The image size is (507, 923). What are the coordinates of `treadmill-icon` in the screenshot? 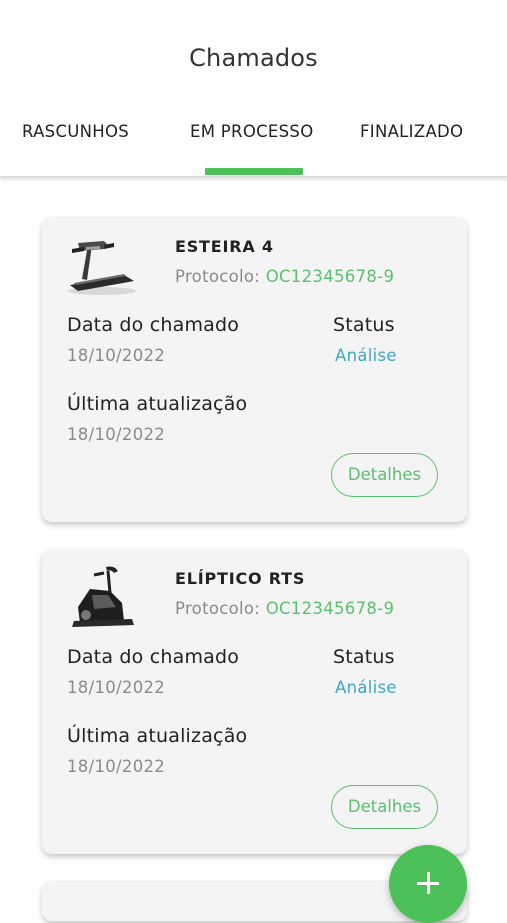 It's located at (102, 268).